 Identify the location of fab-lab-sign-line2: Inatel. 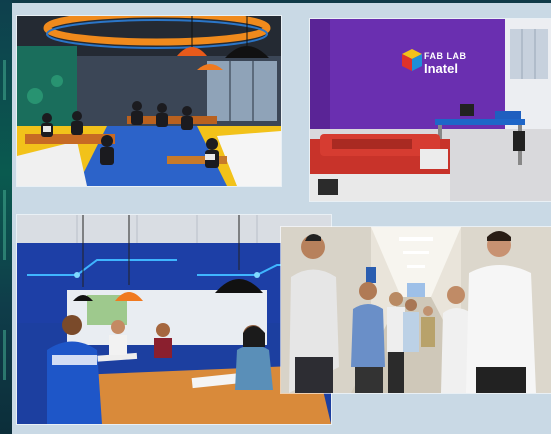
(441, 68).